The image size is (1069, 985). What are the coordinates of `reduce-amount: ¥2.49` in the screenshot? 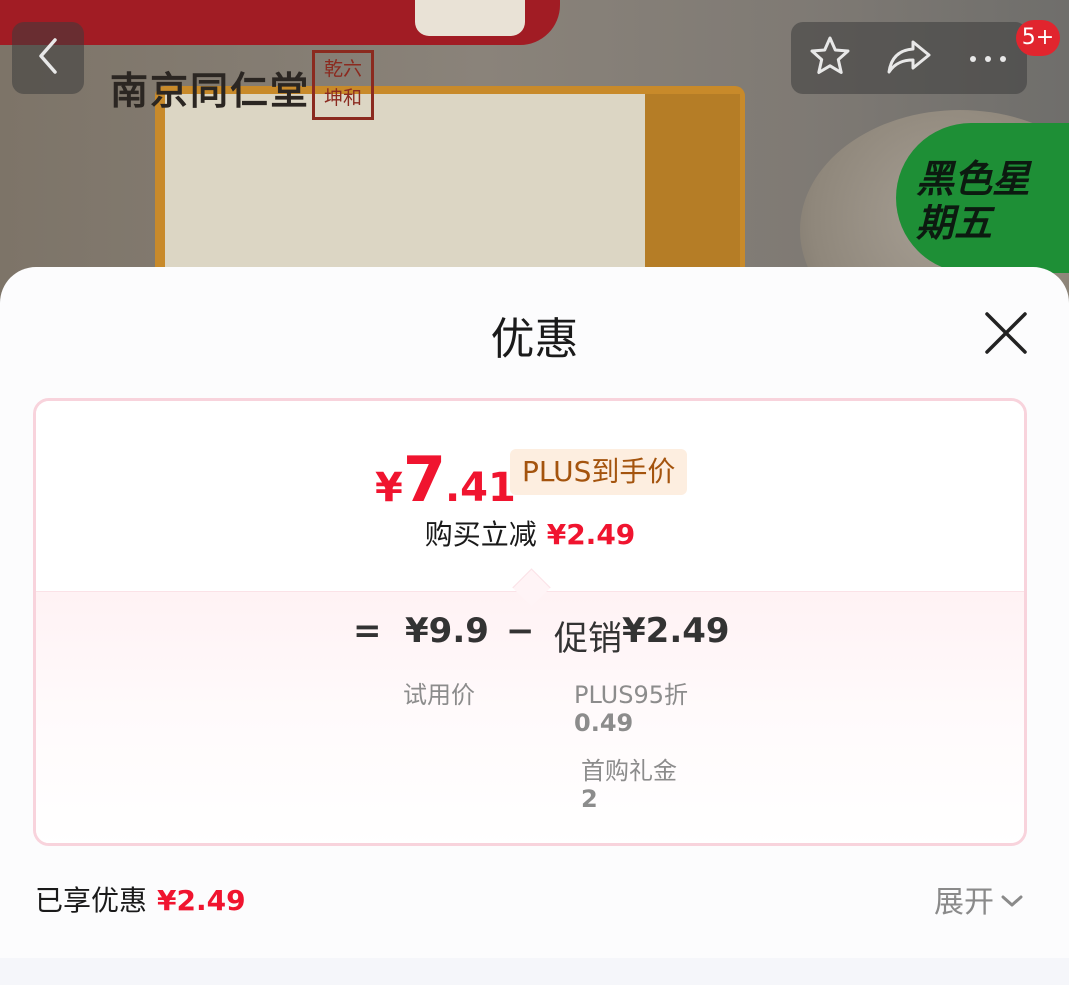 It's located at (591, 534).